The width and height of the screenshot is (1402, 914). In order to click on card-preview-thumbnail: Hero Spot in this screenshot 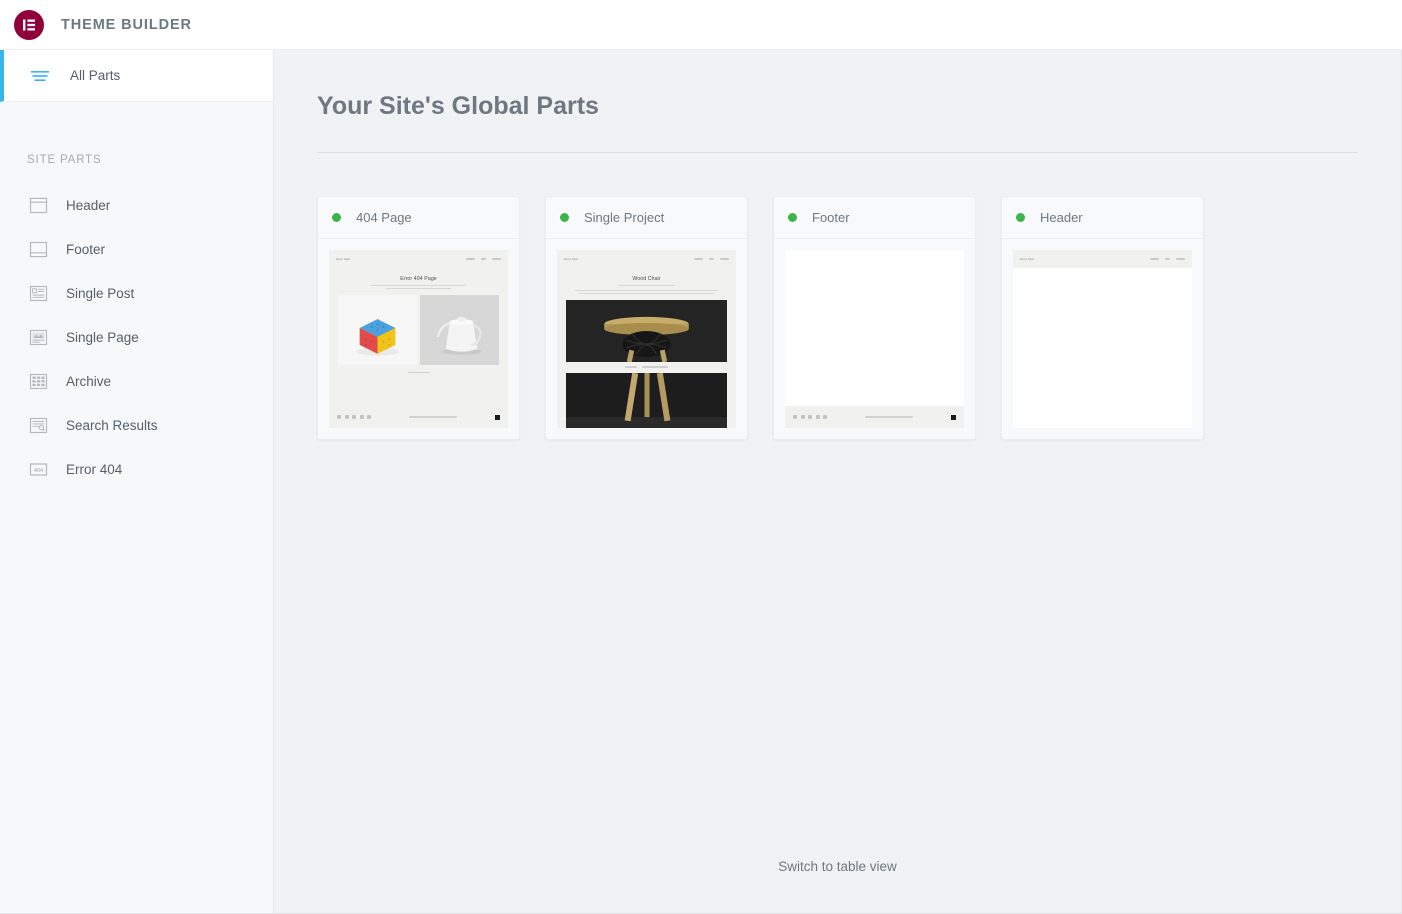, I will do `click(1102, 339)`.